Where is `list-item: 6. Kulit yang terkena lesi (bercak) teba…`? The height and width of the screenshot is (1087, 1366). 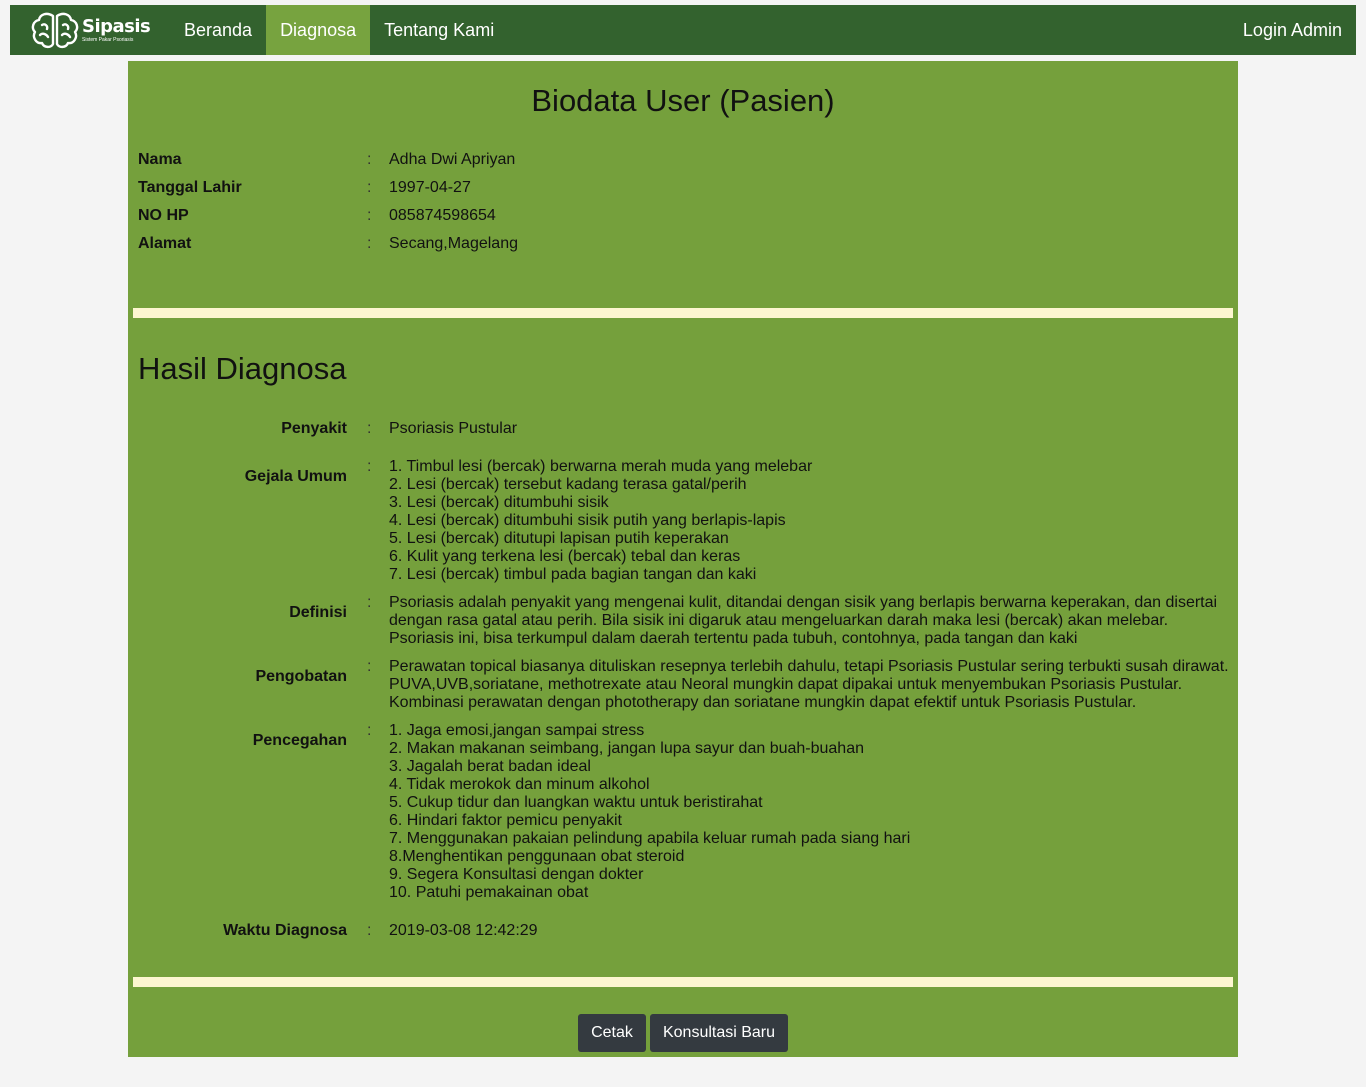
list-item: 6. Kulit yang terkena lesi (bercak) teba… is located at coordinates (565, 556).